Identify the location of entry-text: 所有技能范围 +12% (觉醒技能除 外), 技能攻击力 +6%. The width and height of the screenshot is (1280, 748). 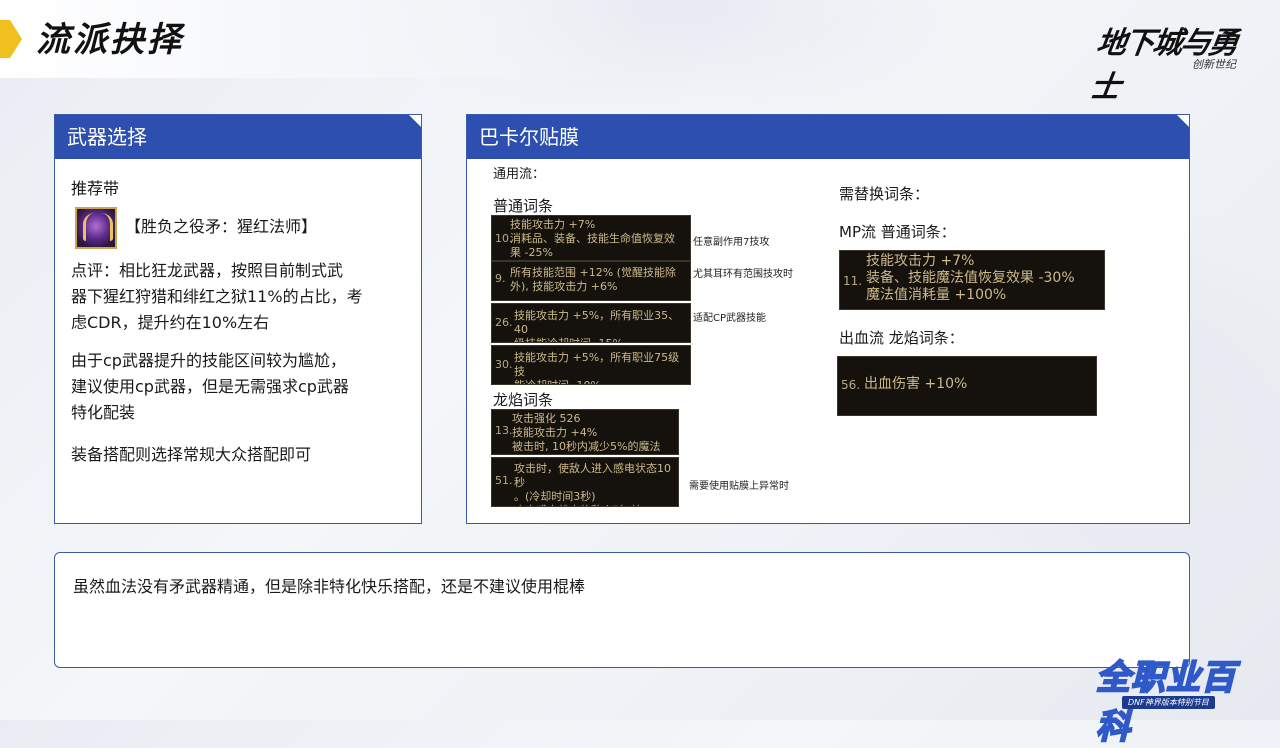
(593, 279).